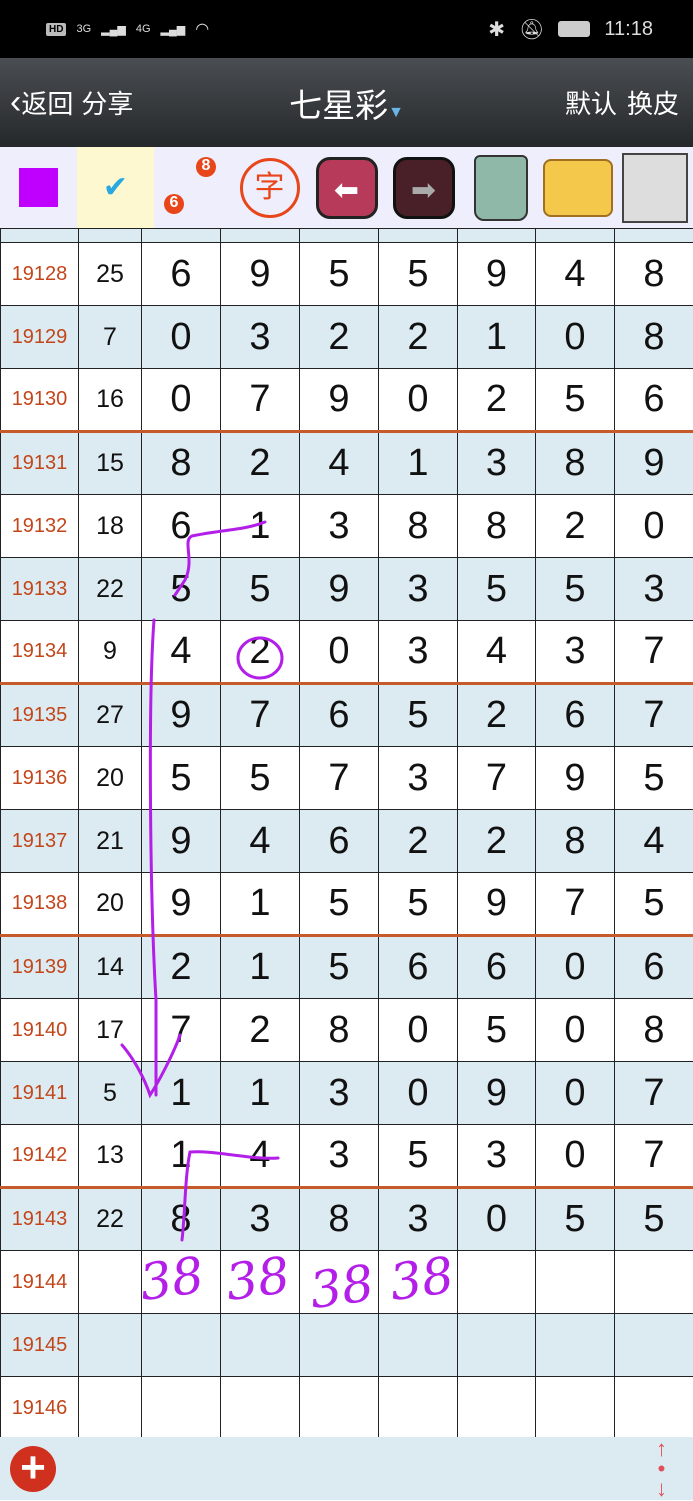  What do you see at coordinates (500, 187) in the screenshot?
I see `trash-button` at bounding box center [500, 187].